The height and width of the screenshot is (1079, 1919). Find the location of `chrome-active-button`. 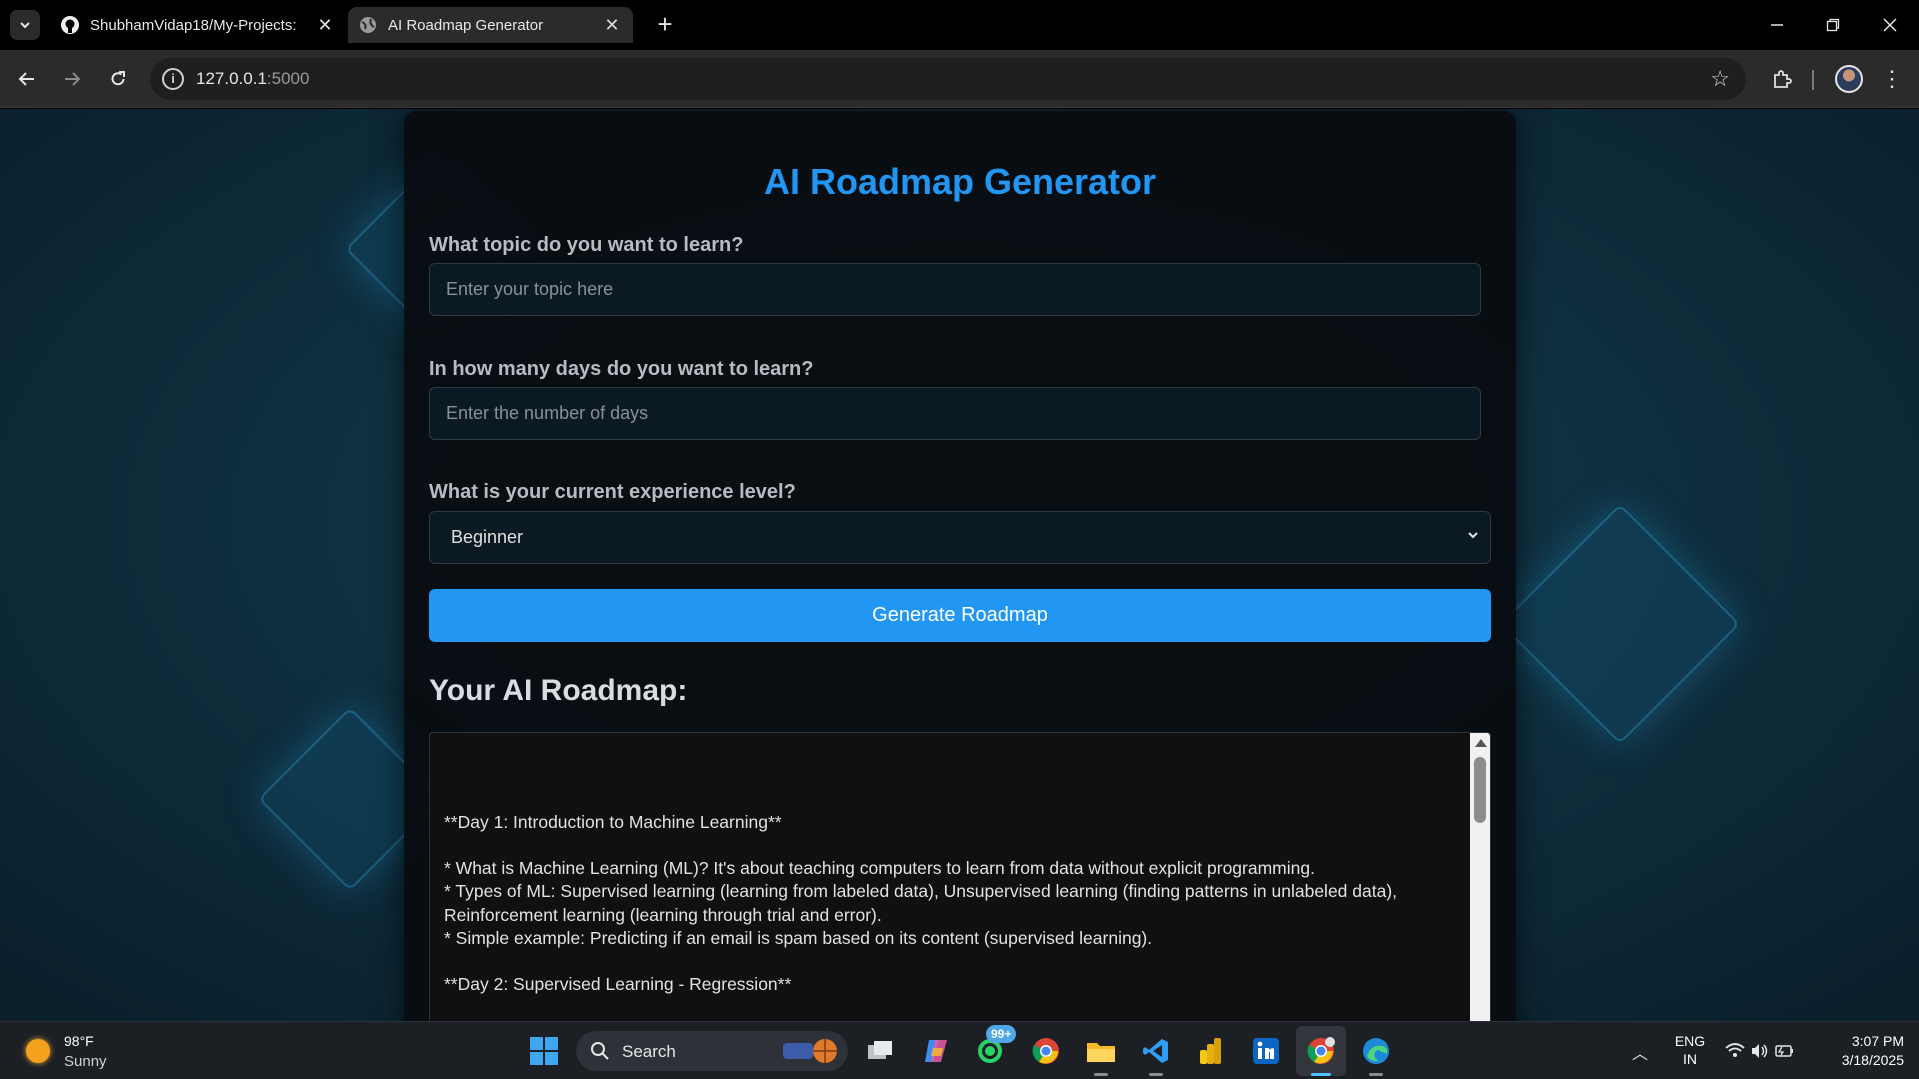

chrome-active-button is located at coordinates (1321, 1051).